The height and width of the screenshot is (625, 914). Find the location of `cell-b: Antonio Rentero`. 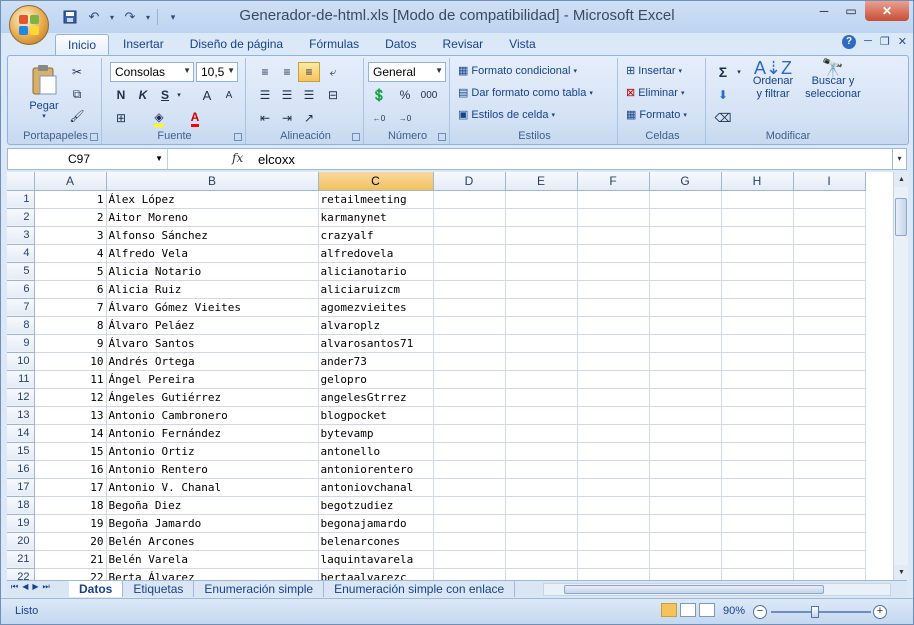

cell-b: Antonio Rentero is located at coordinates (212, 469).